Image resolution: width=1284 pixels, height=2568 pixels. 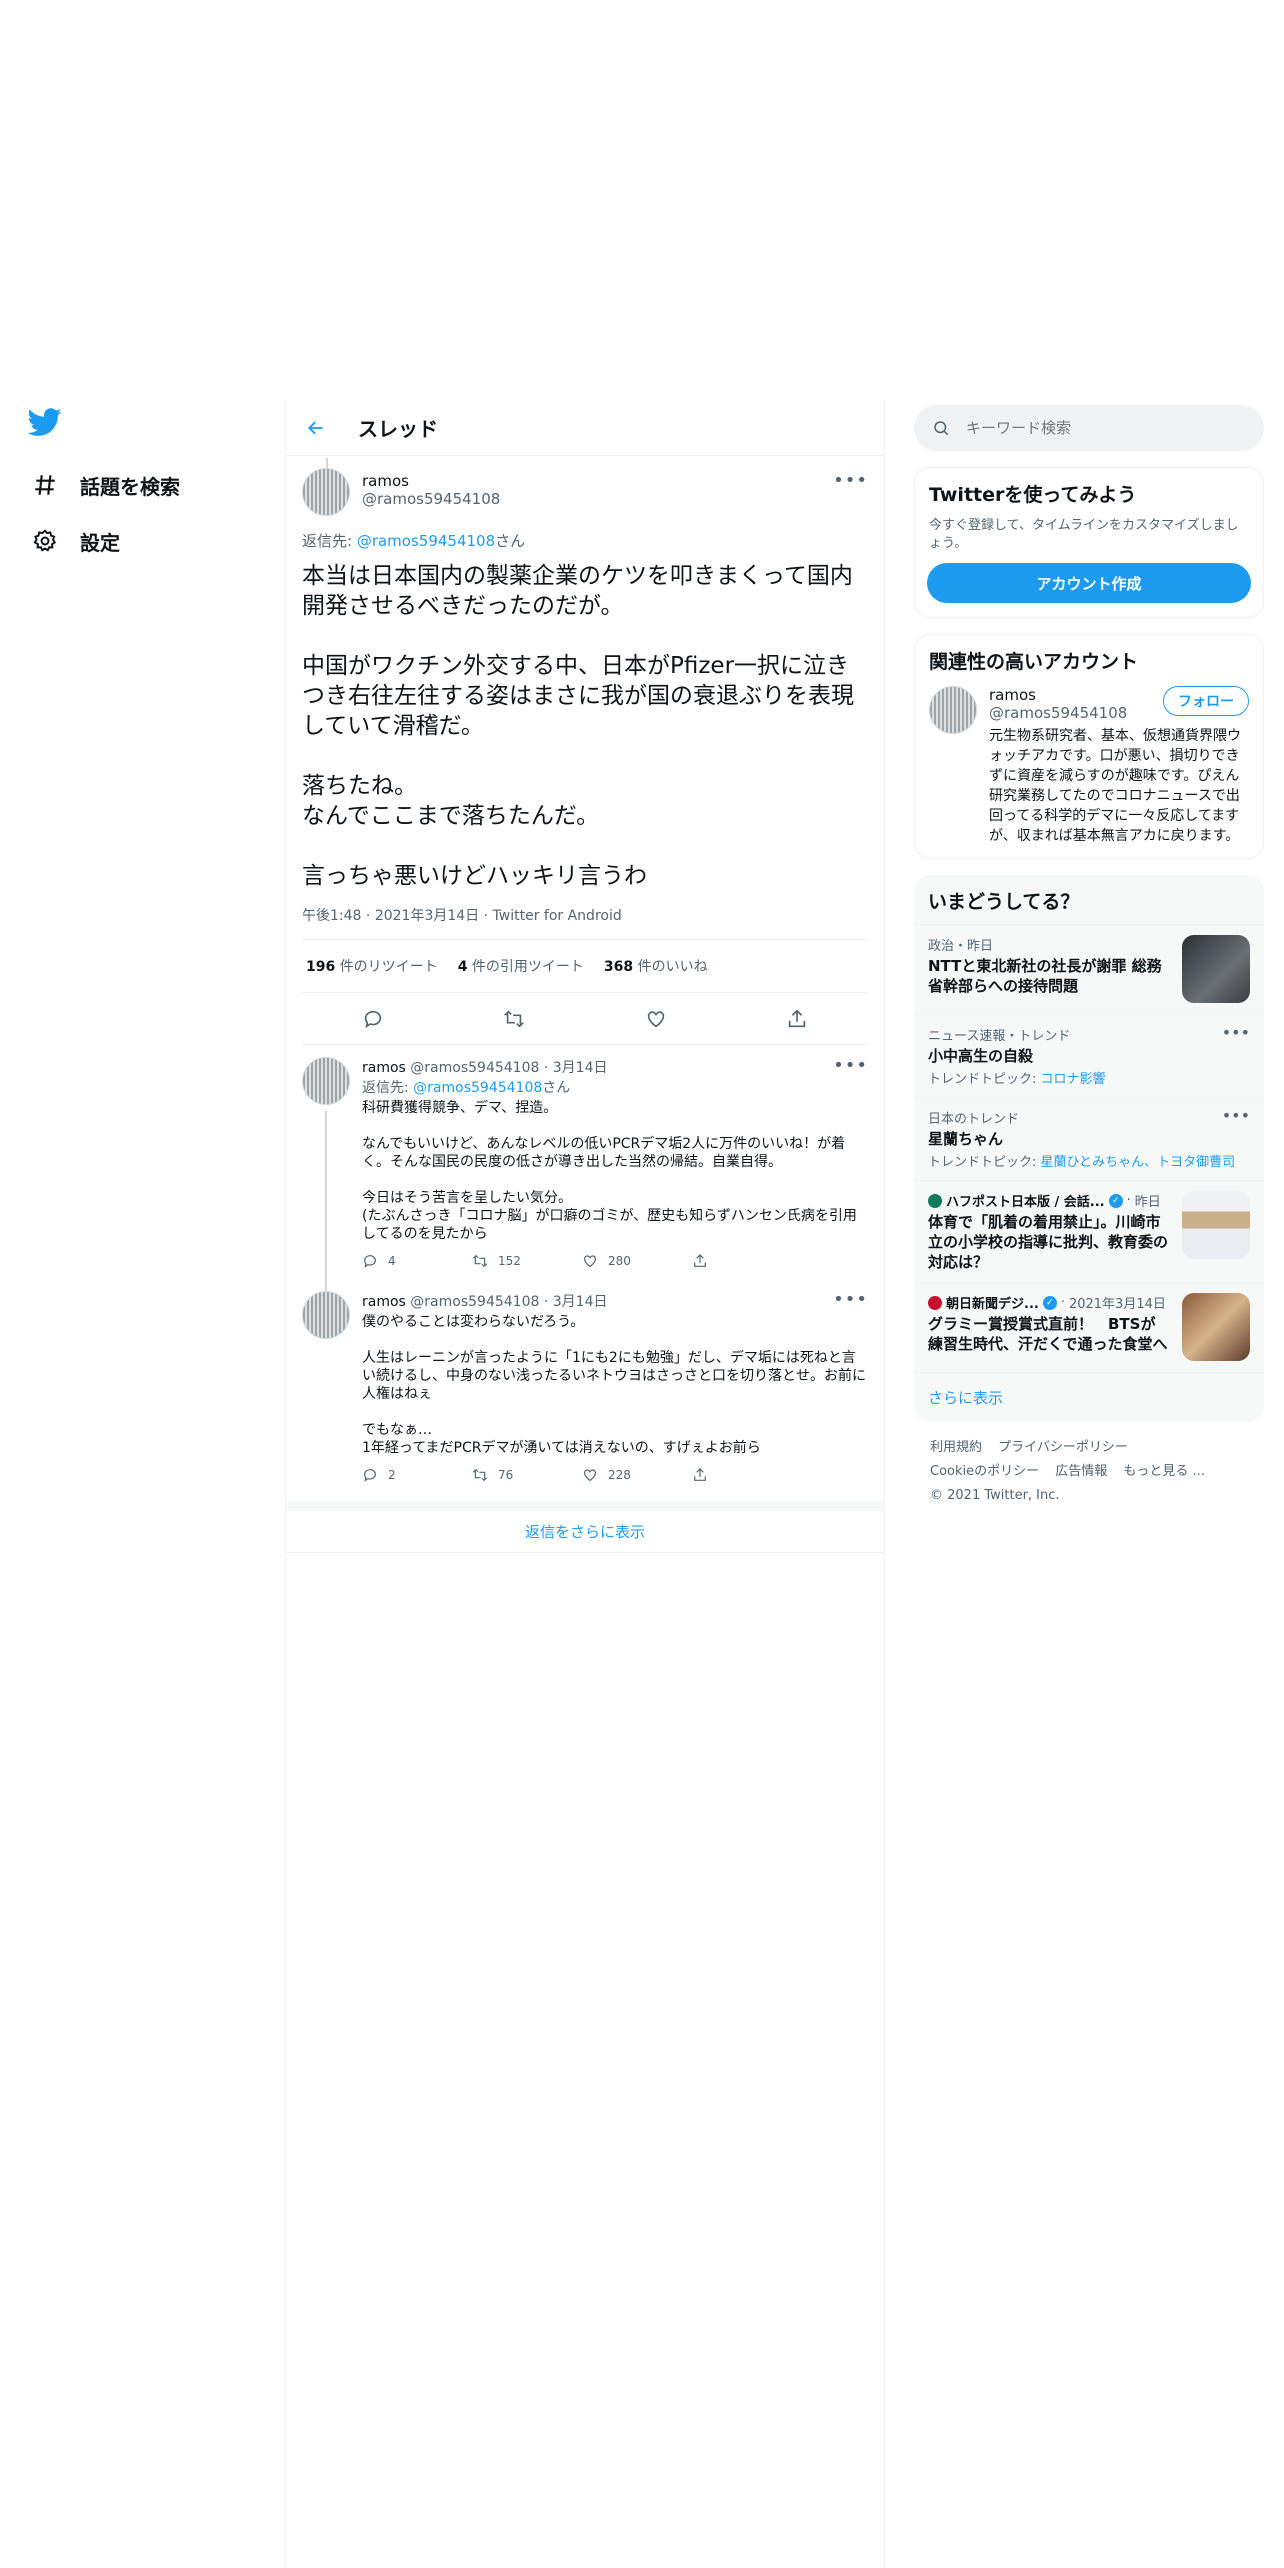 I want to click on reply-button: 2, so click(x=417, y=1475).